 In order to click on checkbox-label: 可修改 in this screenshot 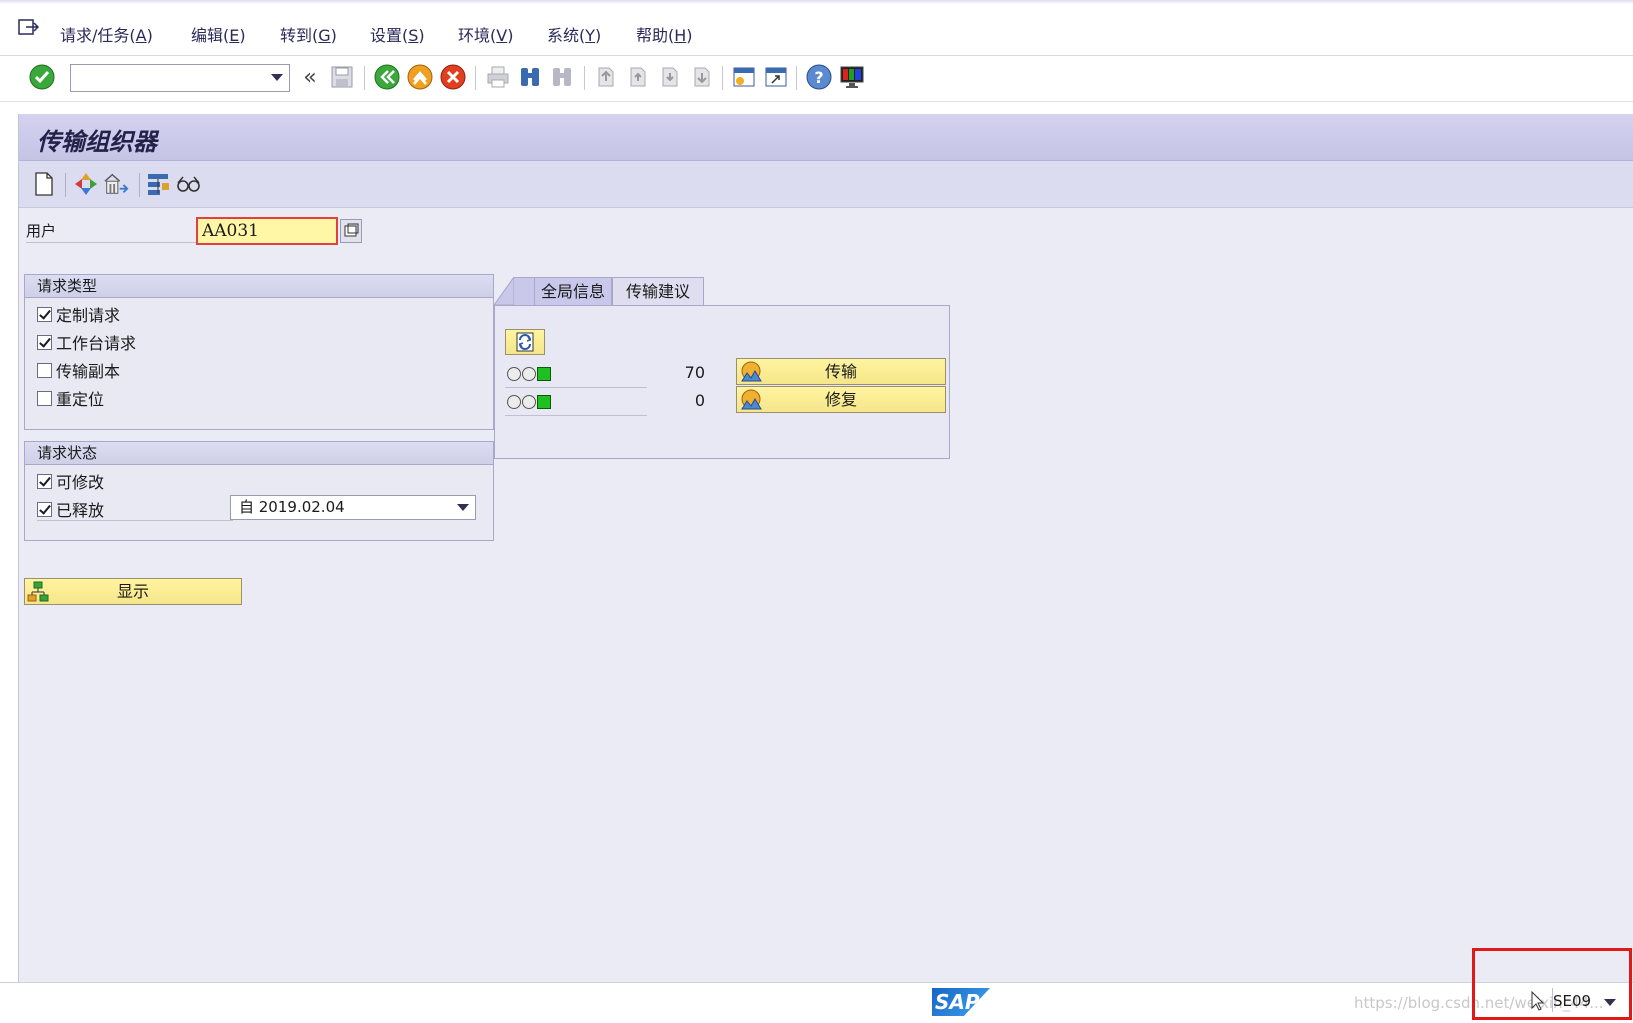, I will do `click(80, 482)`.